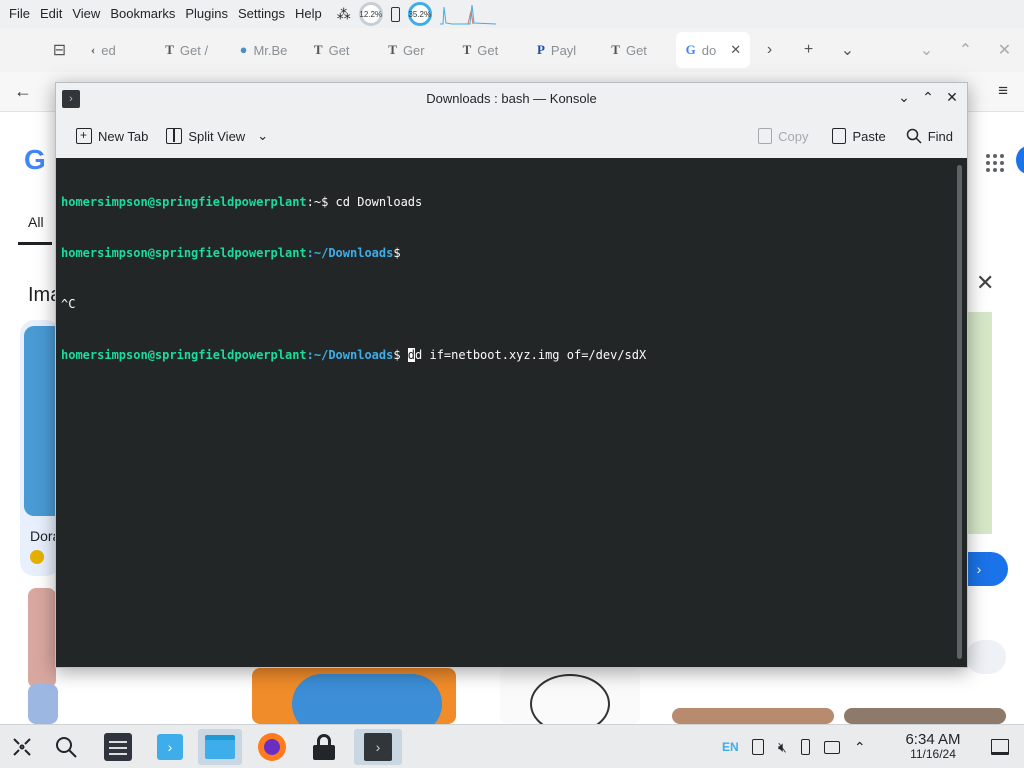 This screenshot has width=1024, height=768. I want to click on clipboard-icon, so click(758, 747).